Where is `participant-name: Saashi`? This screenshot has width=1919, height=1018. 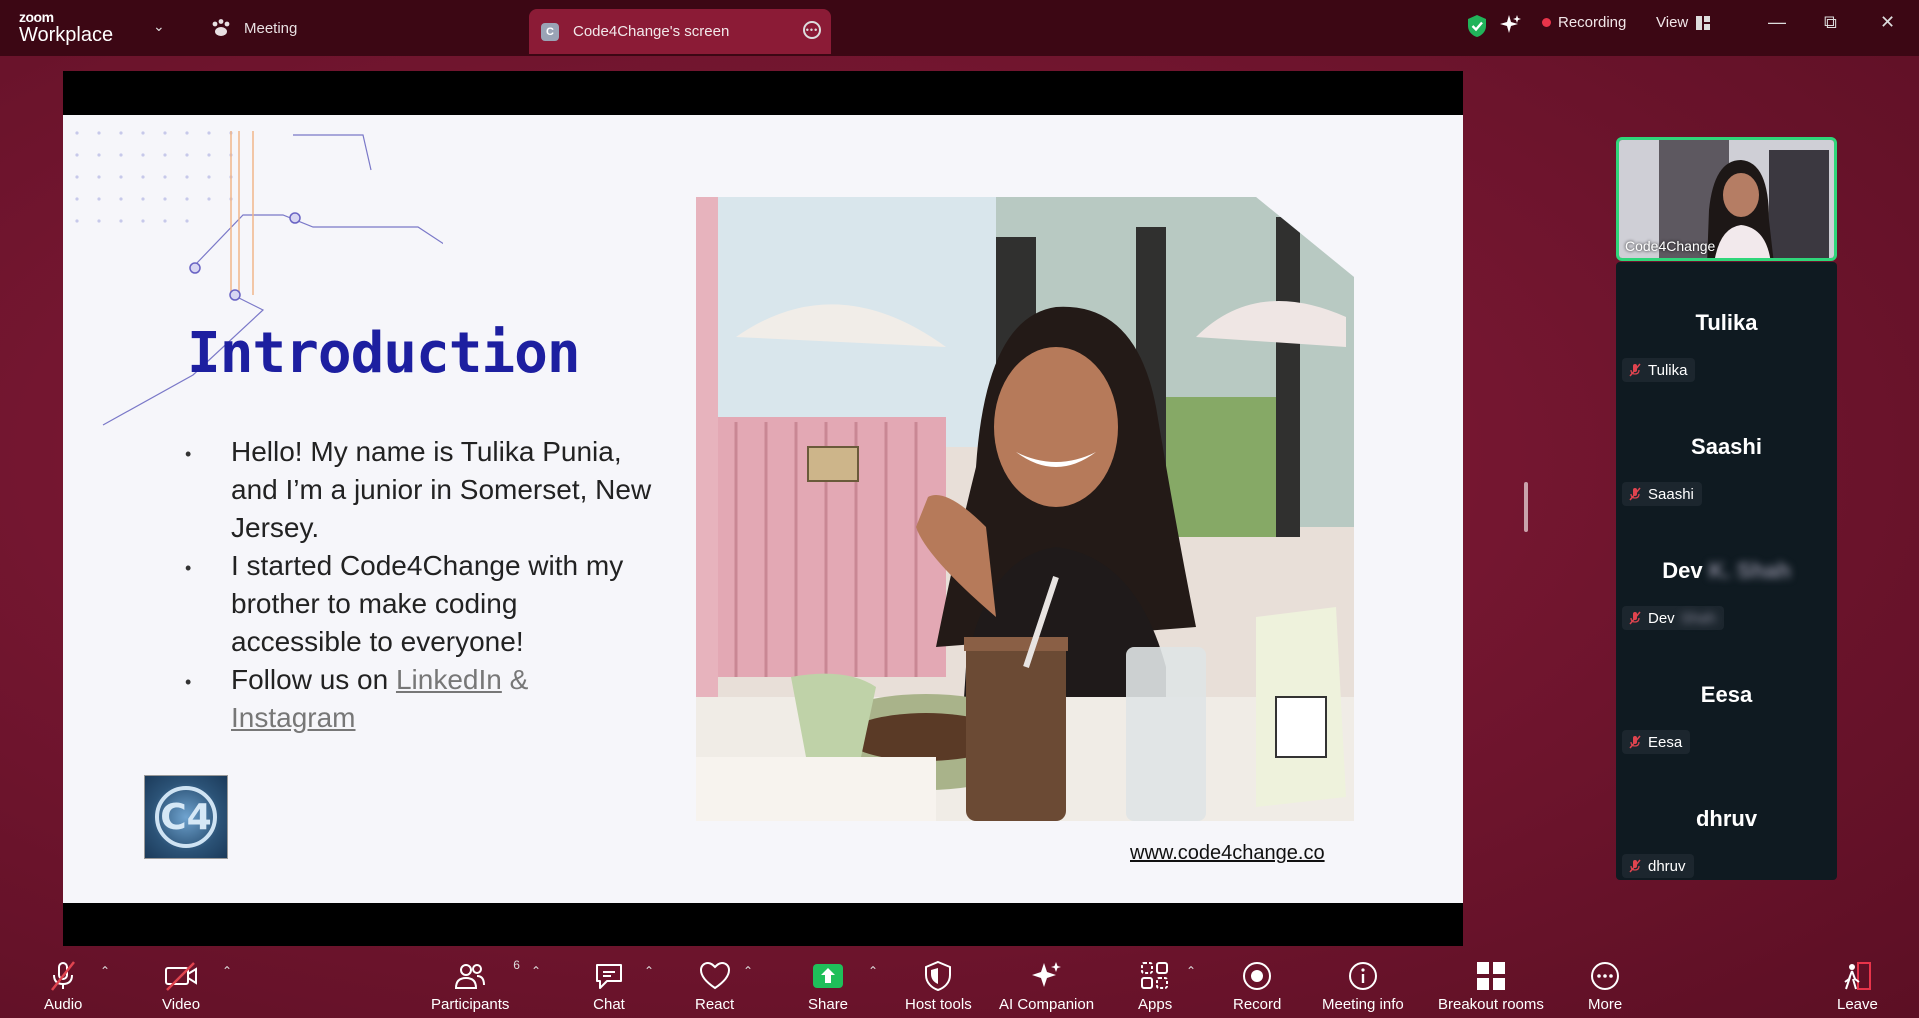 participant-name: Saashi is located at coordinates (1726, 446).